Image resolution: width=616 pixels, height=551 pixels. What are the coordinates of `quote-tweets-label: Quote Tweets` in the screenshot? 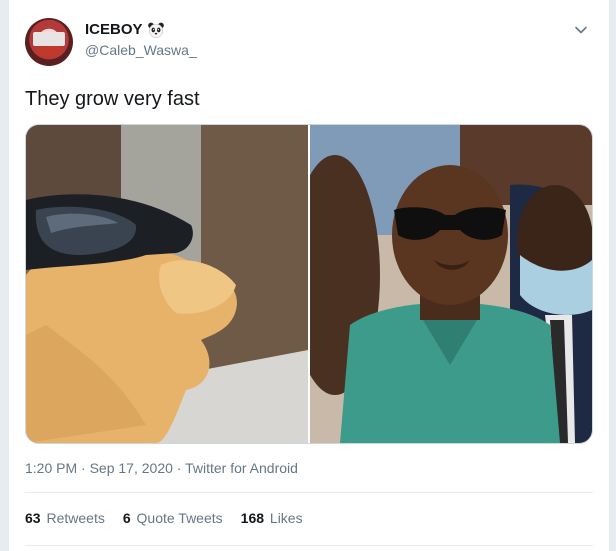 It's located at (179, 518).